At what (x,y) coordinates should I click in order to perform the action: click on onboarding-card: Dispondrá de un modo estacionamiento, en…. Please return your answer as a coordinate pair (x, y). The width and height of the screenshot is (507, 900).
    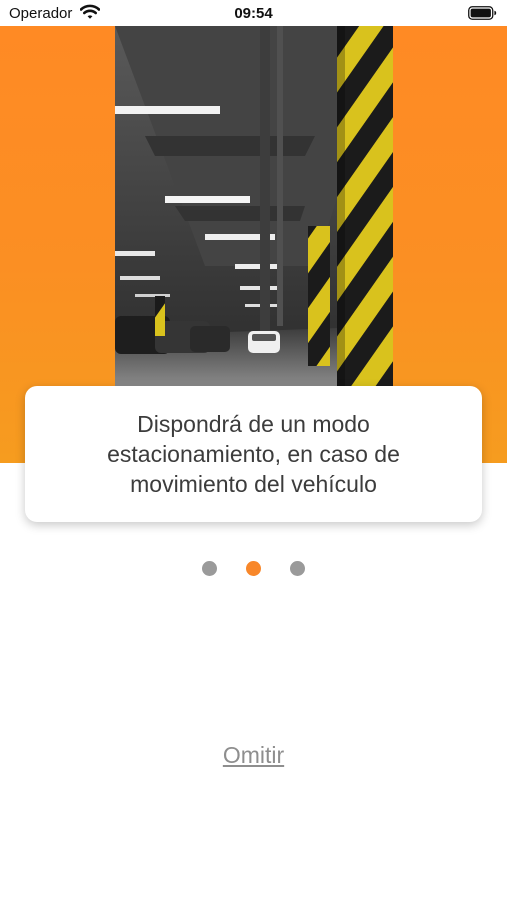
    Looking at the image, I should click on (253, 454).